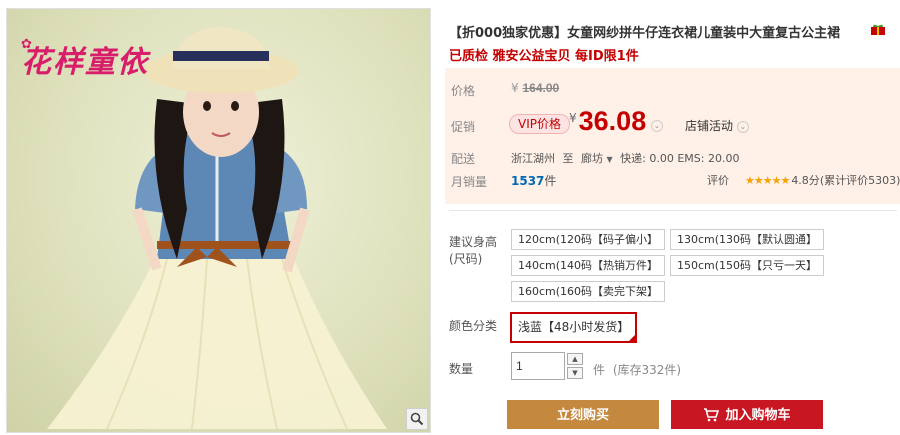 The height and width of the screenshot is (435, 900). What do you see at coordinates (575, 373) in the screenshot?
I see `quantity-decrease-button: ▼` at bounding box center [575, 373].